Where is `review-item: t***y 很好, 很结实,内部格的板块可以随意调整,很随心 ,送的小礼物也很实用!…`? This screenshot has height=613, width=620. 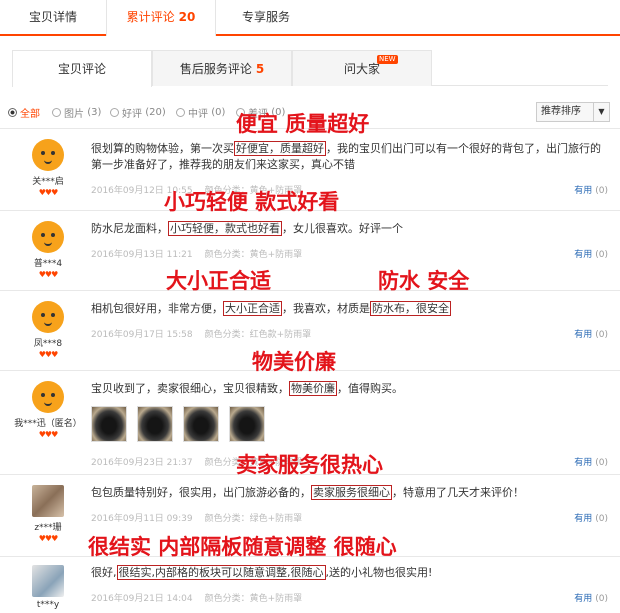 review-item: t***y 很好, 很结实,内部格的板块可以随意调整,很随心 ,送的小礼物也很实用!… is located at coordinates (310, 584).